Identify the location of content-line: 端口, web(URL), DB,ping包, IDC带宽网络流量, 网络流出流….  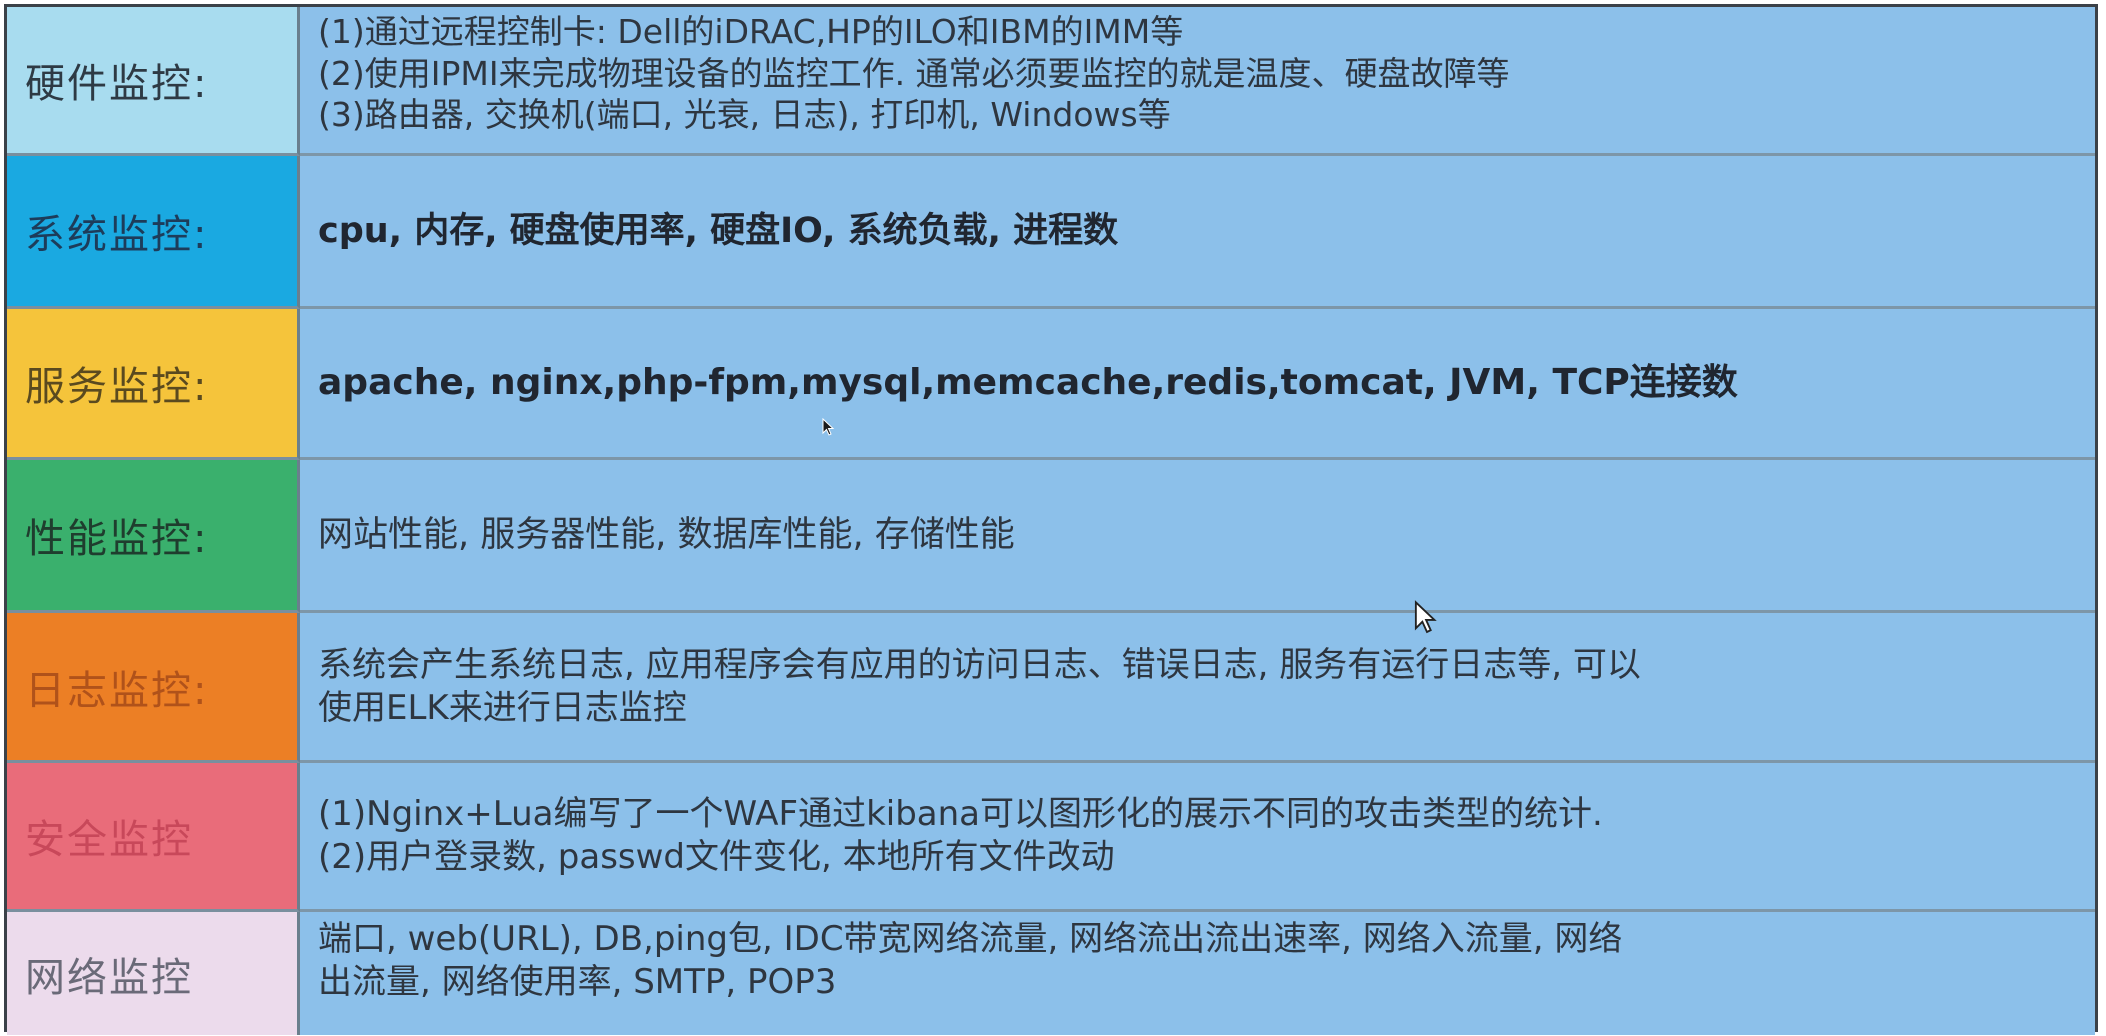
(970, 939).